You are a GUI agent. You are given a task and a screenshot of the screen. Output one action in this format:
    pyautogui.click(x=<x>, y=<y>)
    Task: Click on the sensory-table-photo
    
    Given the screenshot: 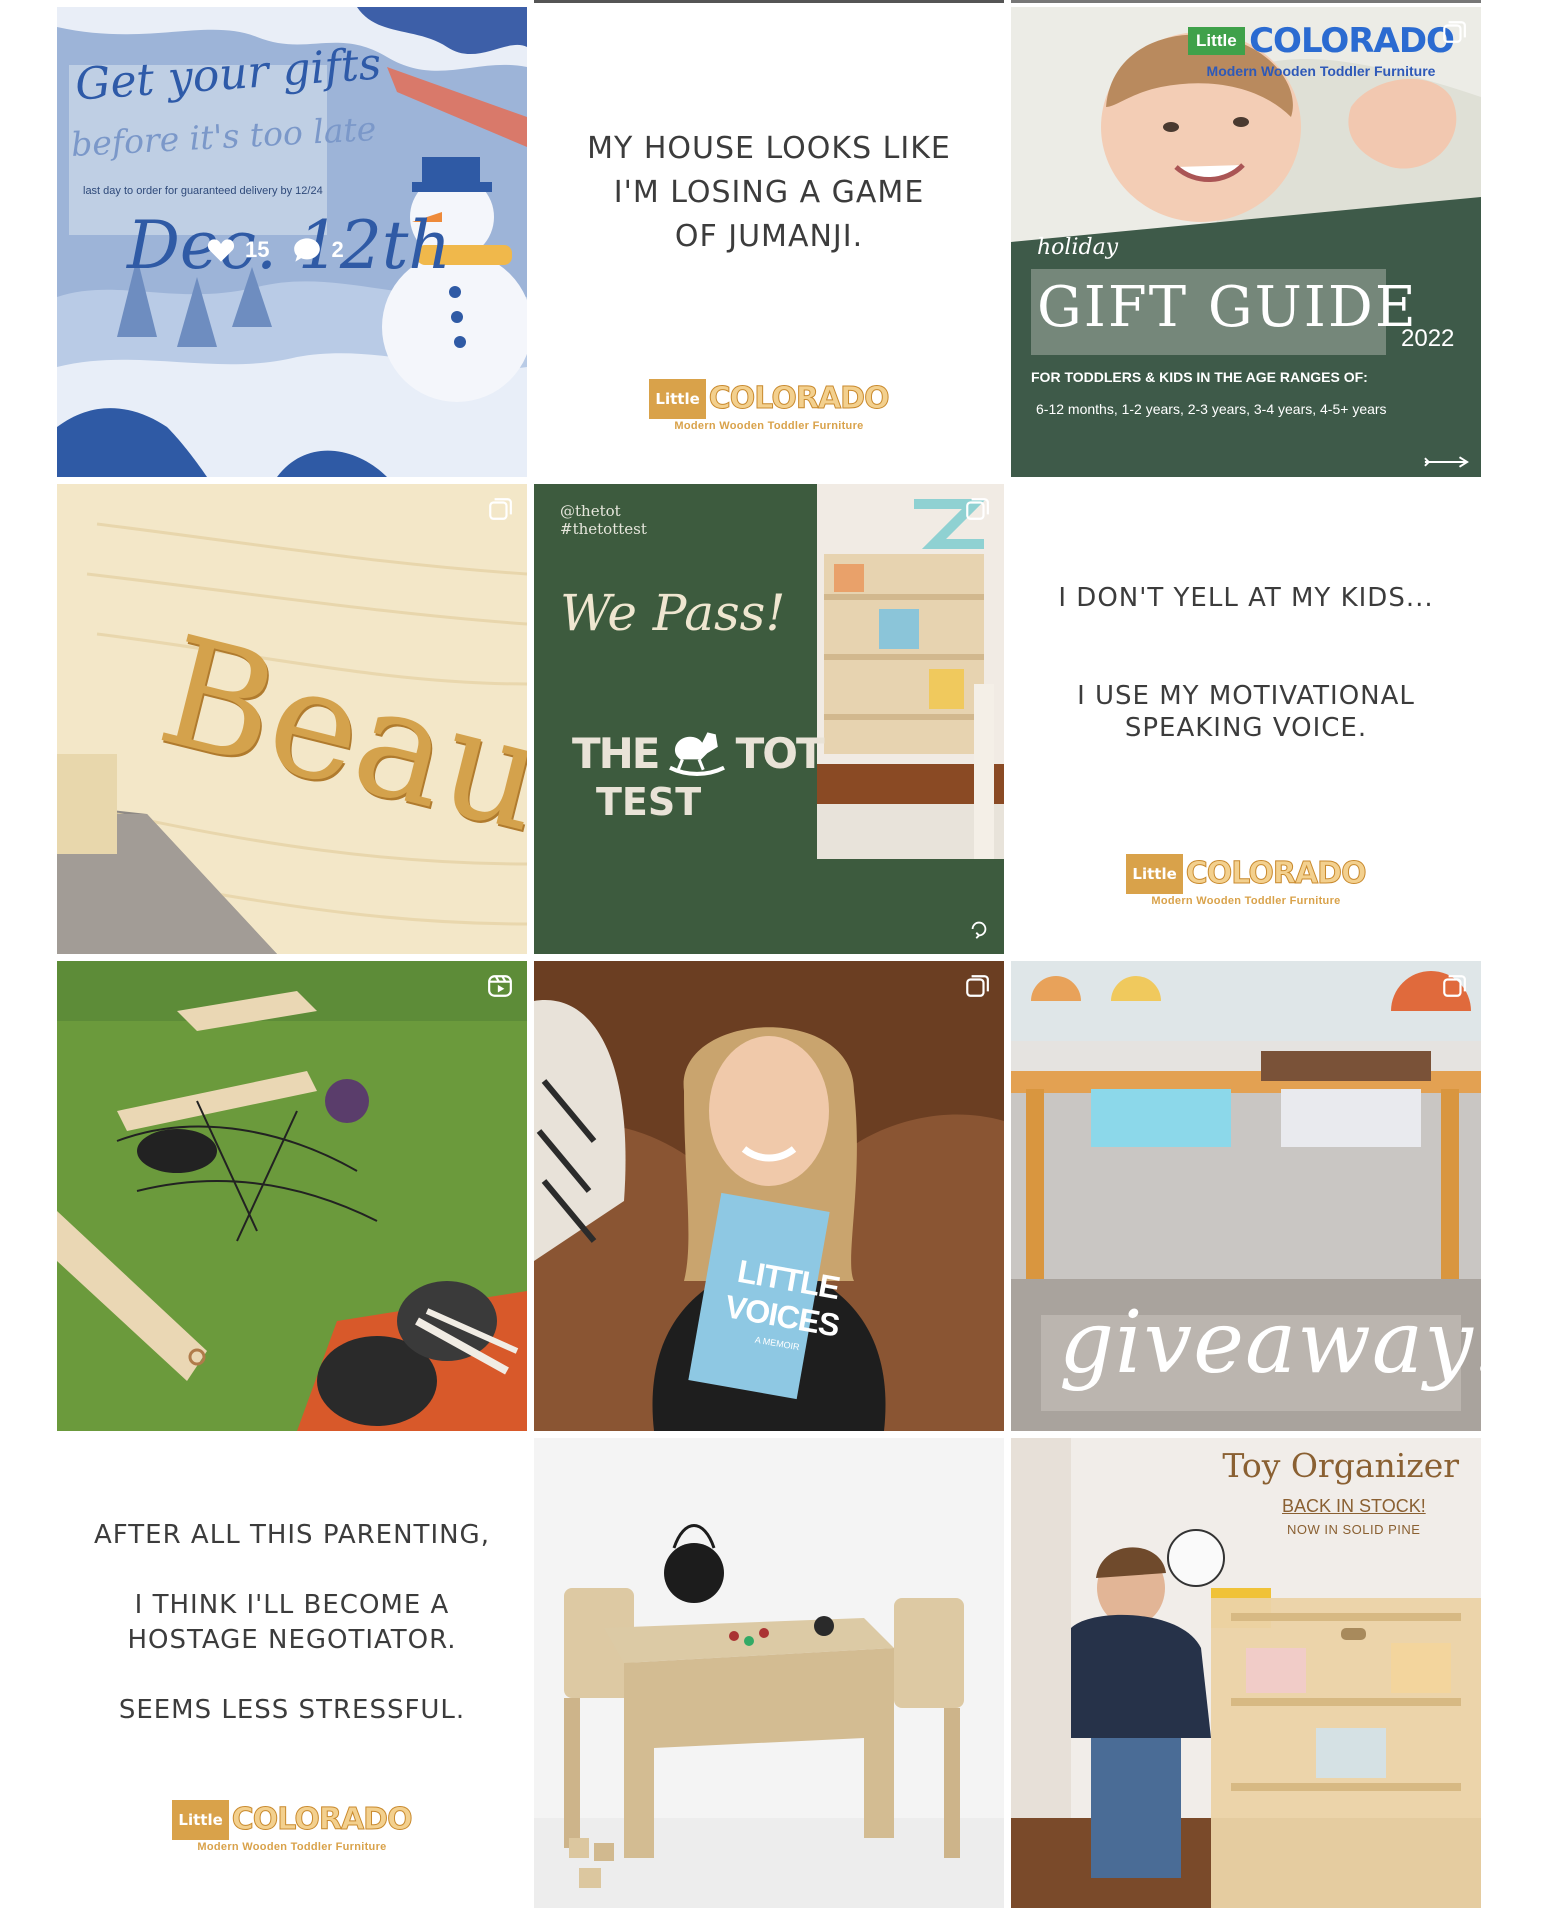 What is the action you would take?
    pyautogui.click(x=1246, y=1196)
    